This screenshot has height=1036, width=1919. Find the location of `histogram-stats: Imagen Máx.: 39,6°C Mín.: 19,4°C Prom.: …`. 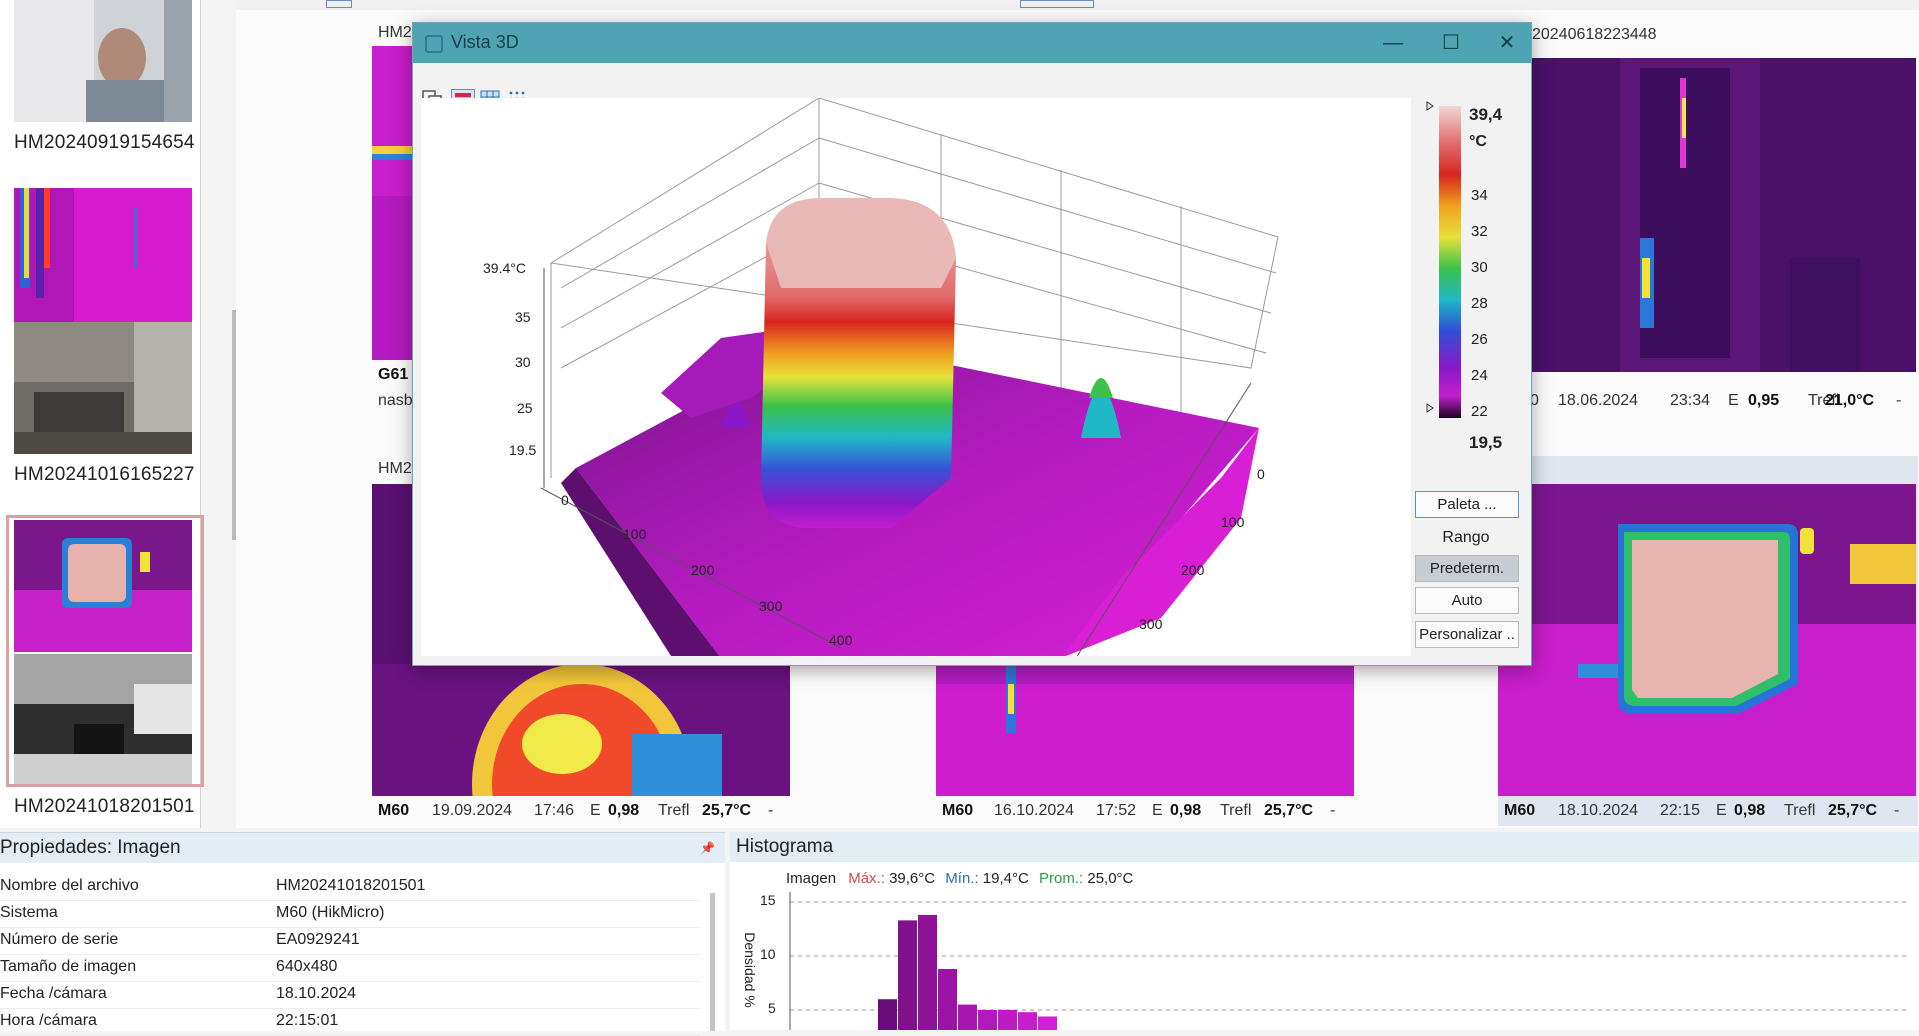

histogram-stats: Imagen Máx.: 39,6°C Mín.: 19,4°C Prom.: … is located at coordinates (959, 878).